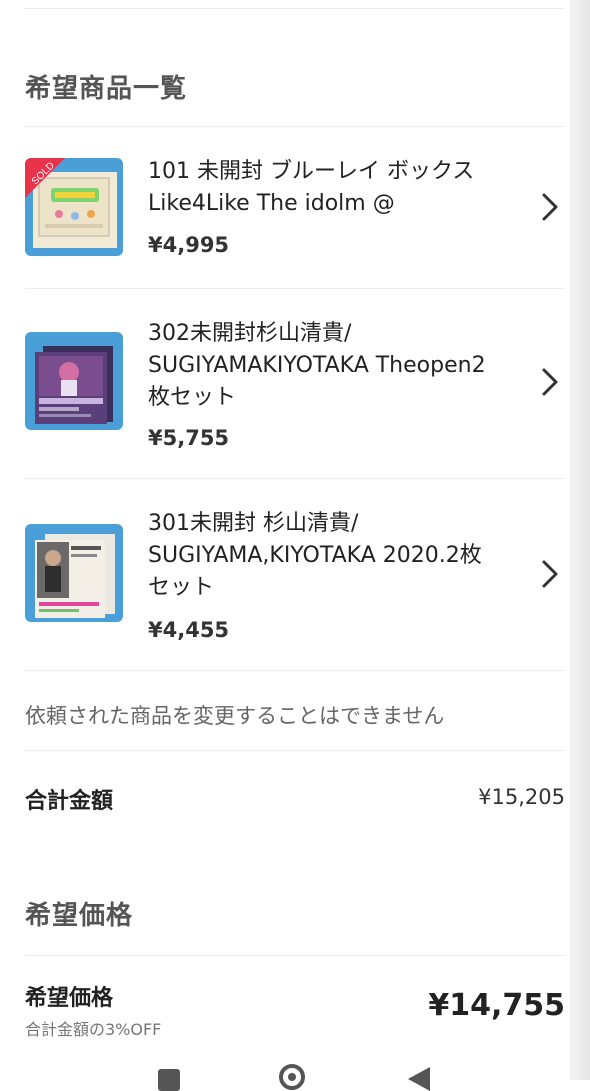  I want to click on desired-price-value: ¥14,755, so click(496, 1005).